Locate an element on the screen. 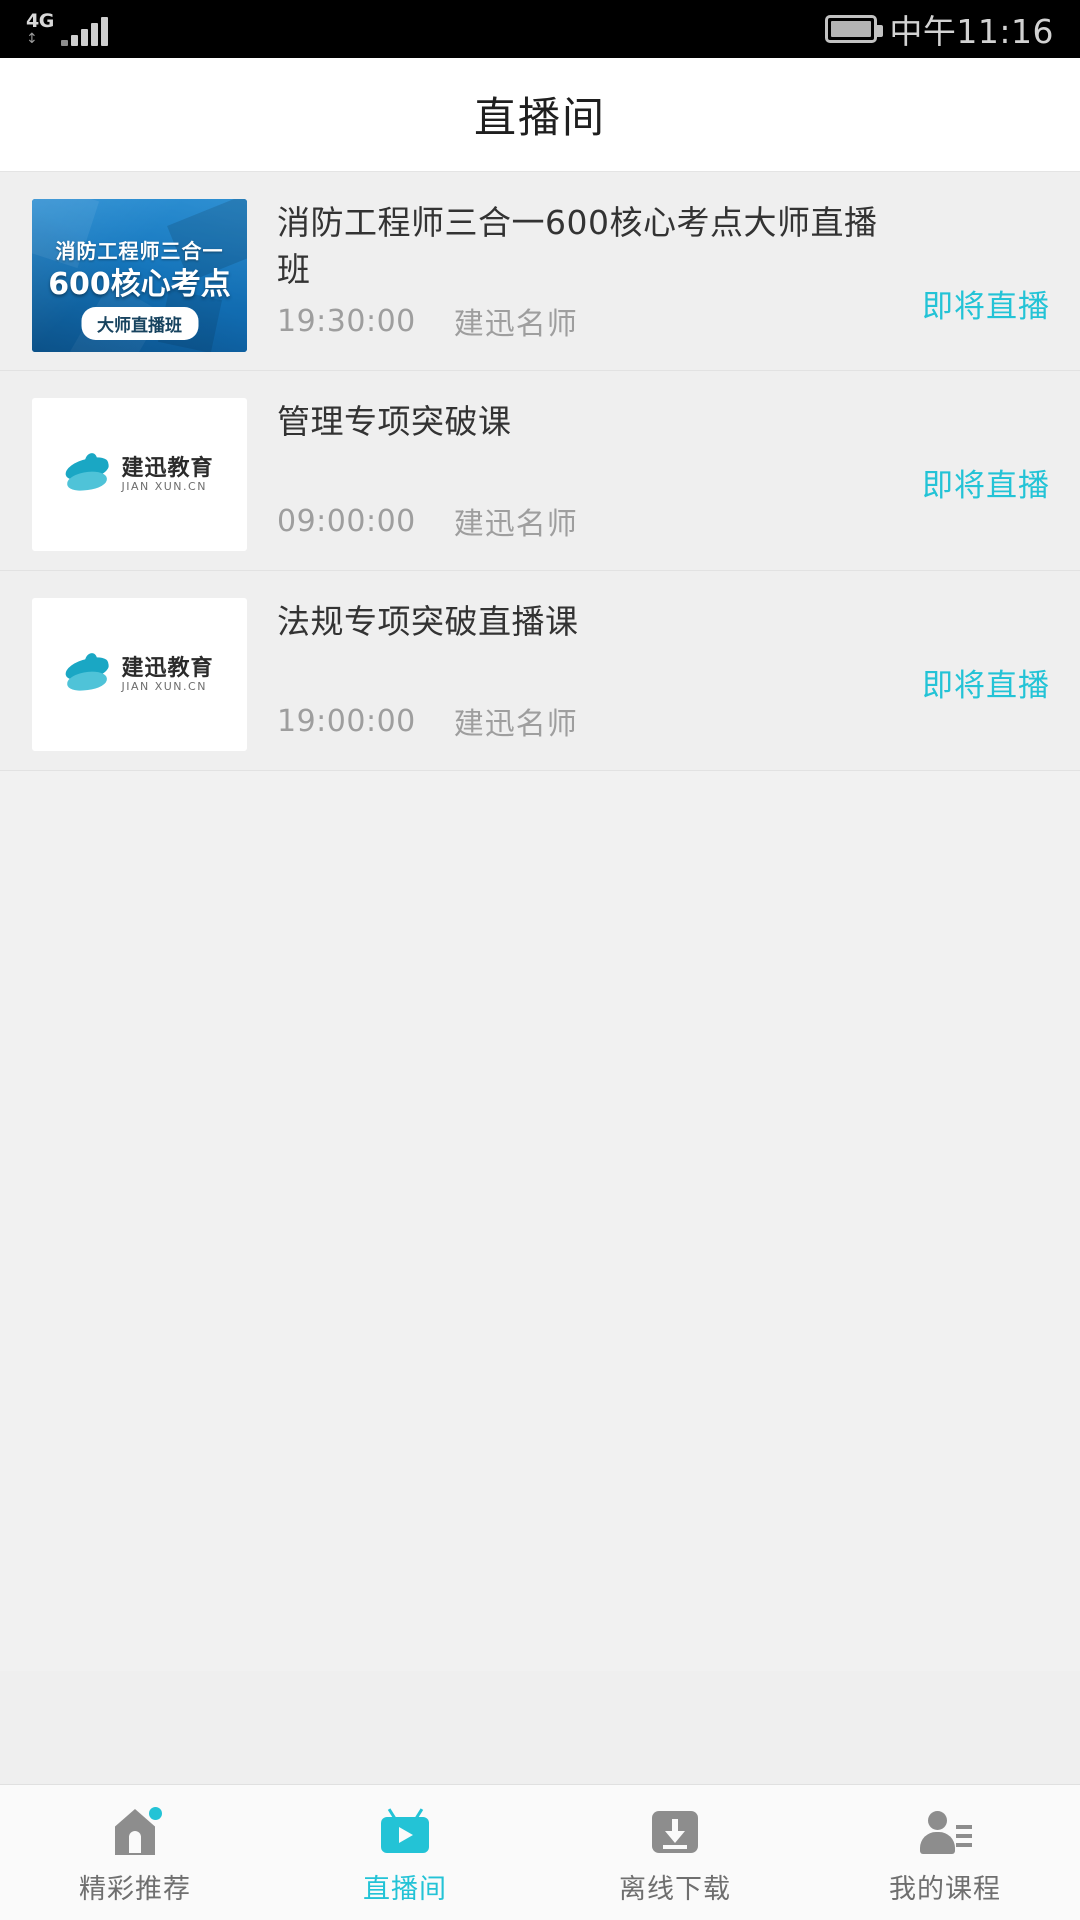  page-header: 直播间 is located at coordinates (540, 114).